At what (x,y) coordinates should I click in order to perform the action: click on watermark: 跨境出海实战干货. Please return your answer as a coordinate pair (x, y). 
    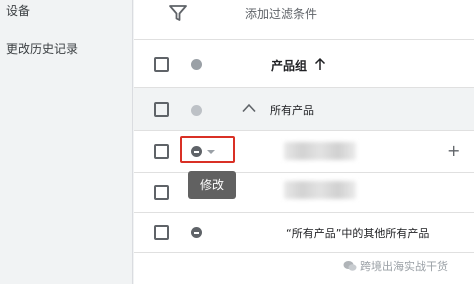
    Looking at the image, I should click on (395, 266).